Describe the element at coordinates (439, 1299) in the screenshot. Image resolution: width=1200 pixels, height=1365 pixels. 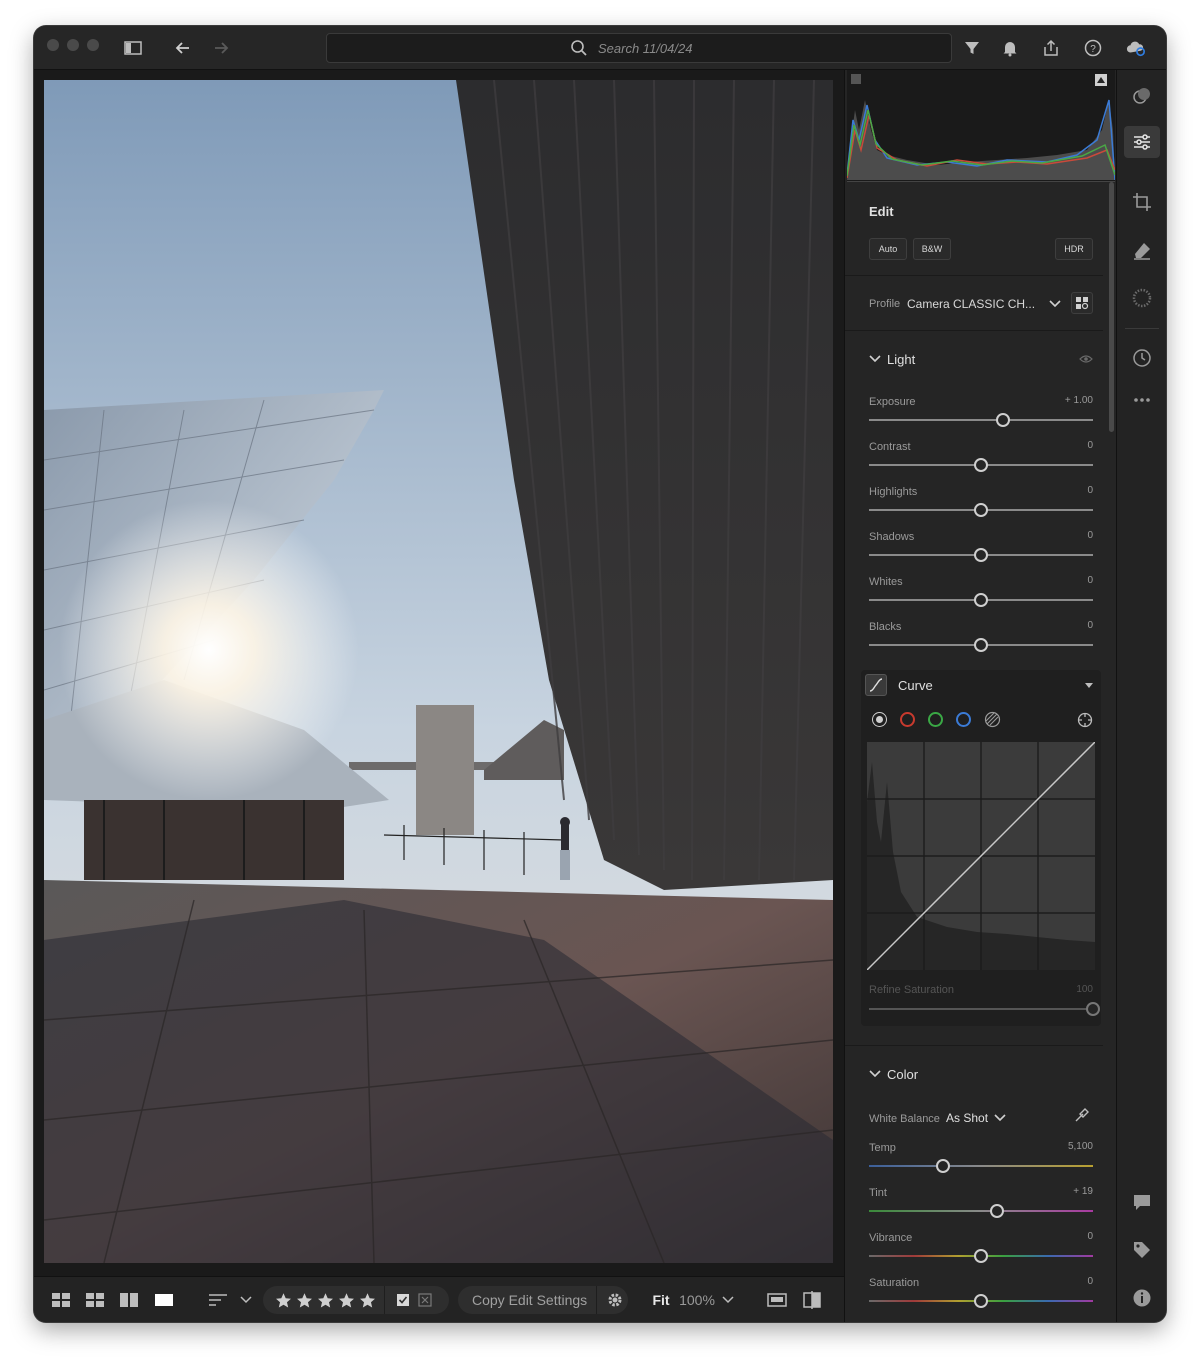
I see `bottom-toolbar: Copy Edit Settings Fit 100%` at that location.